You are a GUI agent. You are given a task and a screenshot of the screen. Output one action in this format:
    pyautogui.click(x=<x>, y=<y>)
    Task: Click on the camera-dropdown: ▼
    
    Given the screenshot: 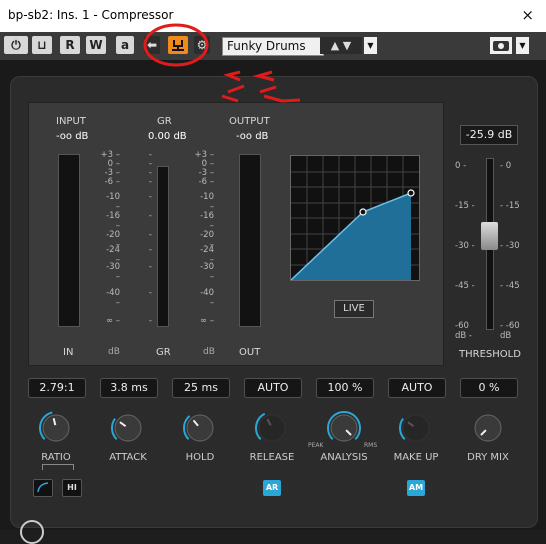 What is the action you would take?
    pyautogui.click(x=522, y=45)
    